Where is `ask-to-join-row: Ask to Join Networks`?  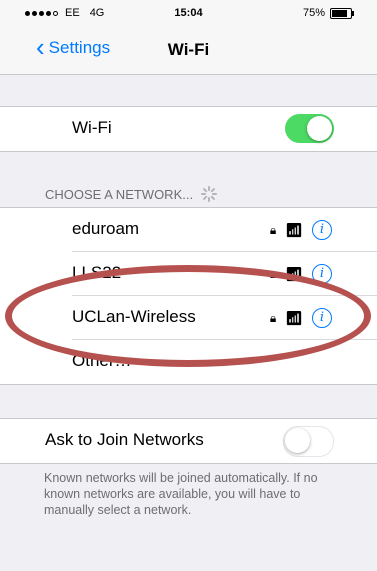 ask-to-join-row: Ask to Join Networks is located at coordinates (188, 441).